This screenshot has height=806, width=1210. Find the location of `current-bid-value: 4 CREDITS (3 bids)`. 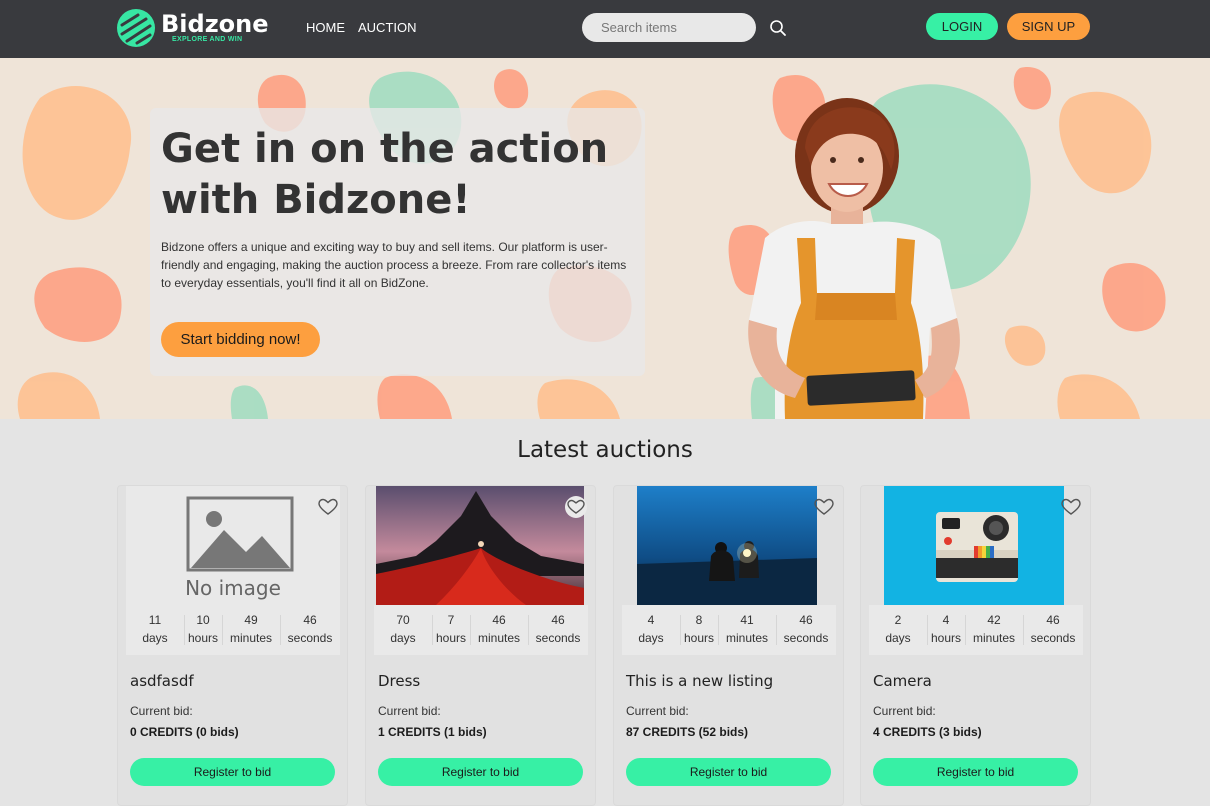

current-bid-value: 4 CREDITS (3 bids) is located at coordinates (927, 732).